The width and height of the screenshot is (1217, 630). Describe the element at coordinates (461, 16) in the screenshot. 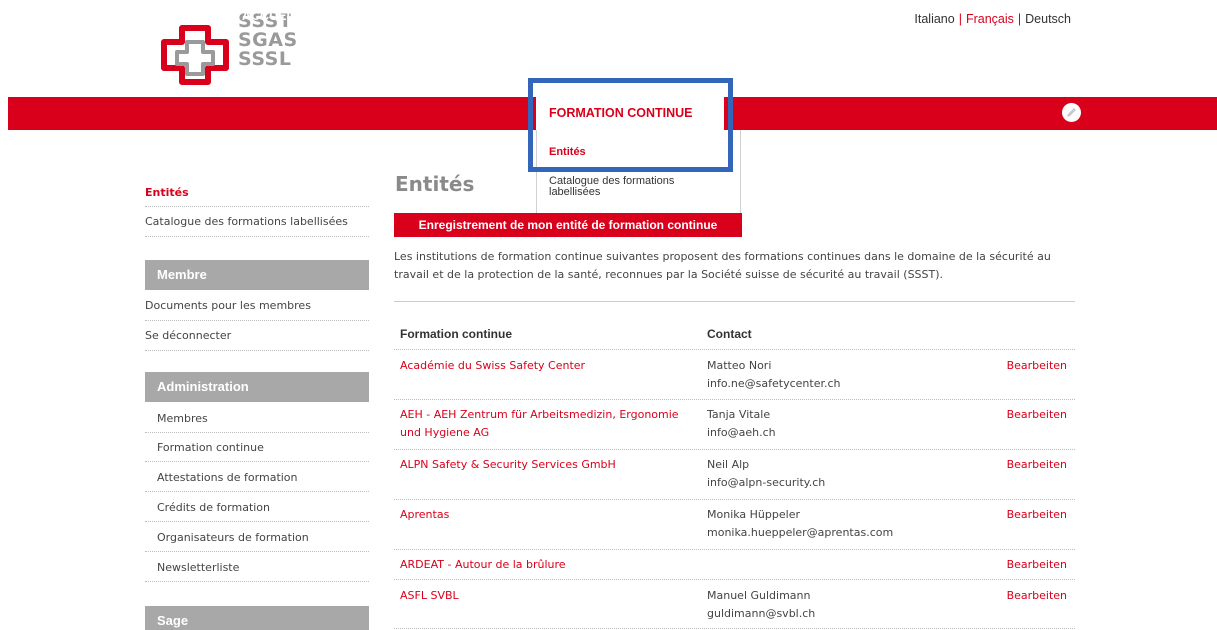

I see `nav-registre-msst: REGISTRE MSST` at that location.